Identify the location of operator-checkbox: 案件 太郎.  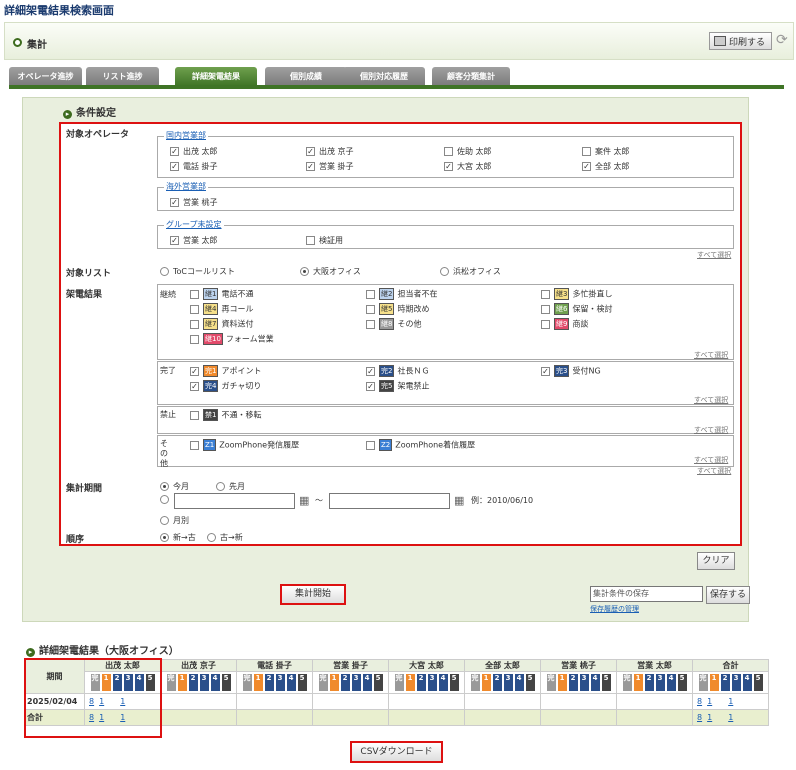
(606, 151).